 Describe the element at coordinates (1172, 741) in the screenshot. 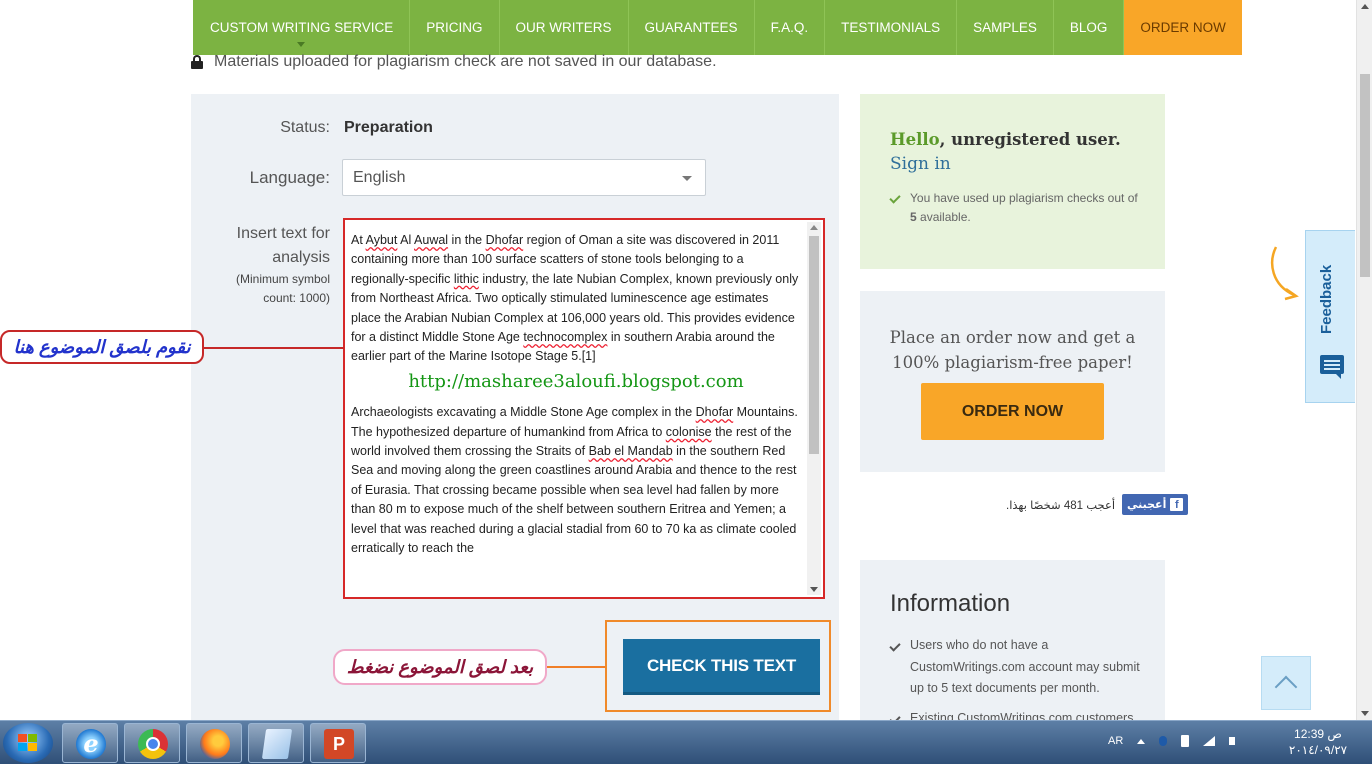

I see `system-tray: AR` at that location.